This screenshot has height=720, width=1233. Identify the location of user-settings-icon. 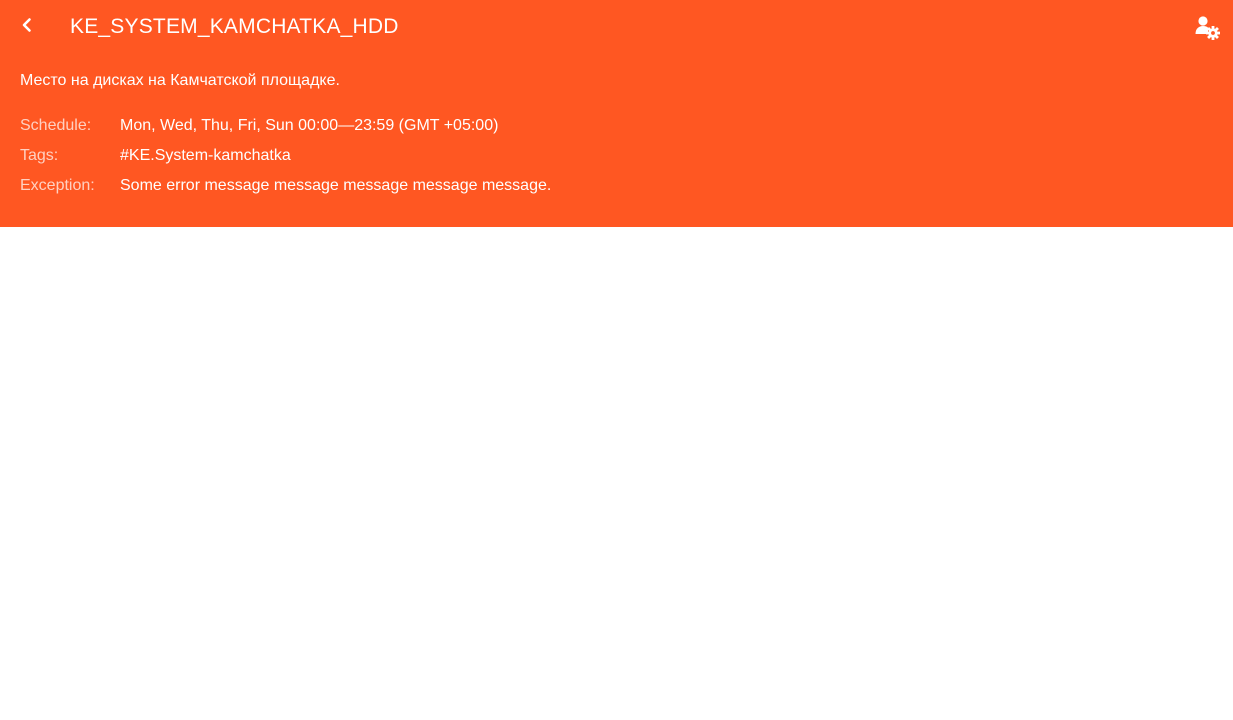
(1207, 29).